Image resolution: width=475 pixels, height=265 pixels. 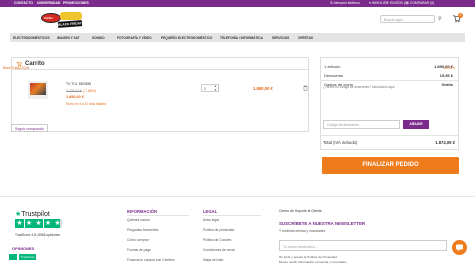 What do you see at coordinates (340, 142) in the screenshot?
I see `total-label: Total (IVA incluido)` at bounding box center [340, 142].